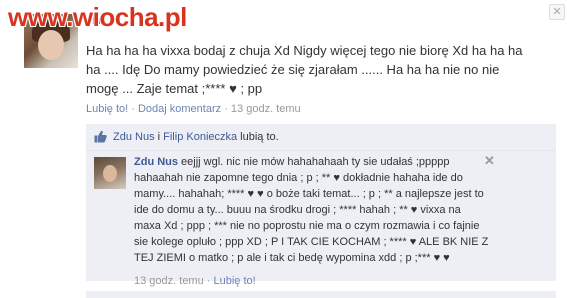 The height and width of the screenshot is (298, 567). I want to click on close-icon: ✕, so click(557, 12).